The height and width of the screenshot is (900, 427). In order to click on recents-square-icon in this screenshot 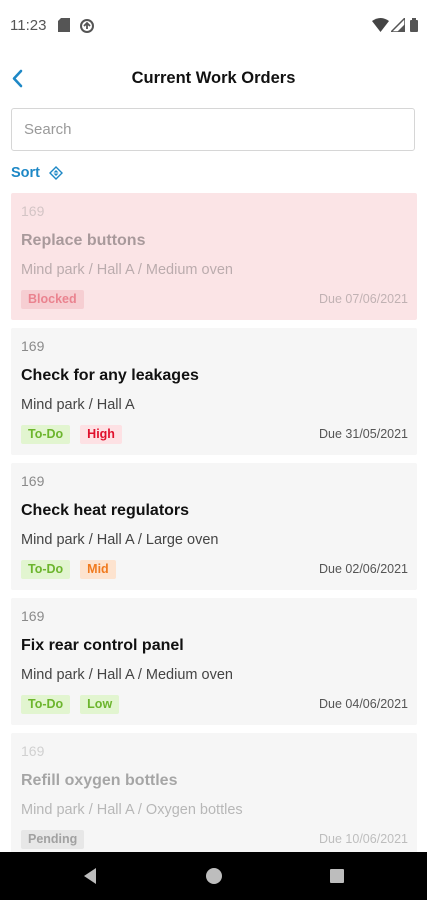, I will do `click(337, 876)`.